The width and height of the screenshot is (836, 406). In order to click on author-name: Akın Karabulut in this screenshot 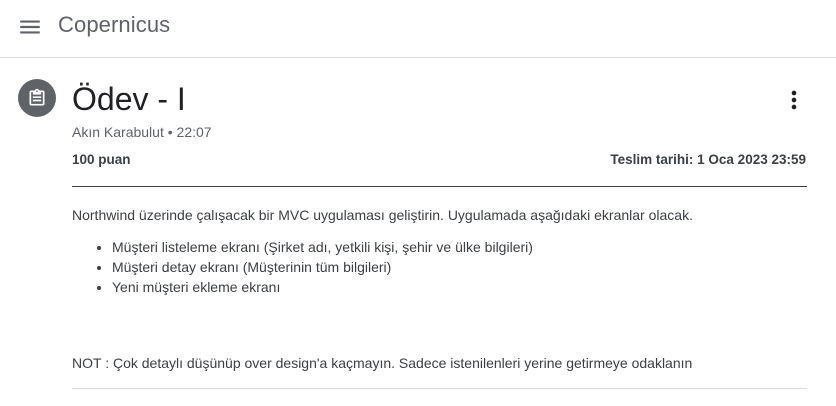, I will do `click(118, 132)`.